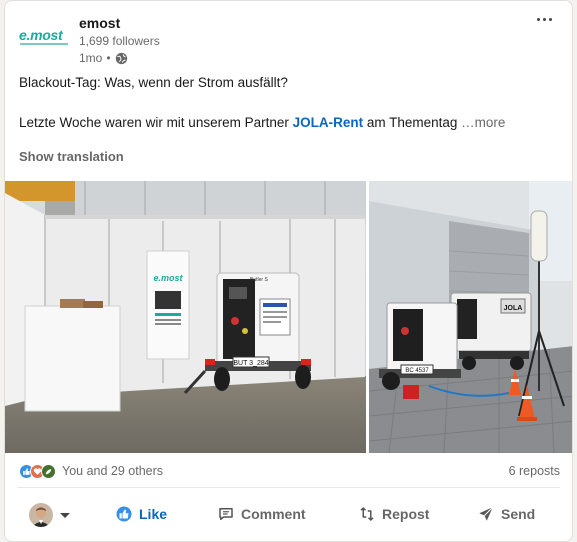 Image resolution: width=577 pixels, height=542 pixels. Describe the element at coordinates (367, 514) in the screenshot. I see `repost-icon` at that location.